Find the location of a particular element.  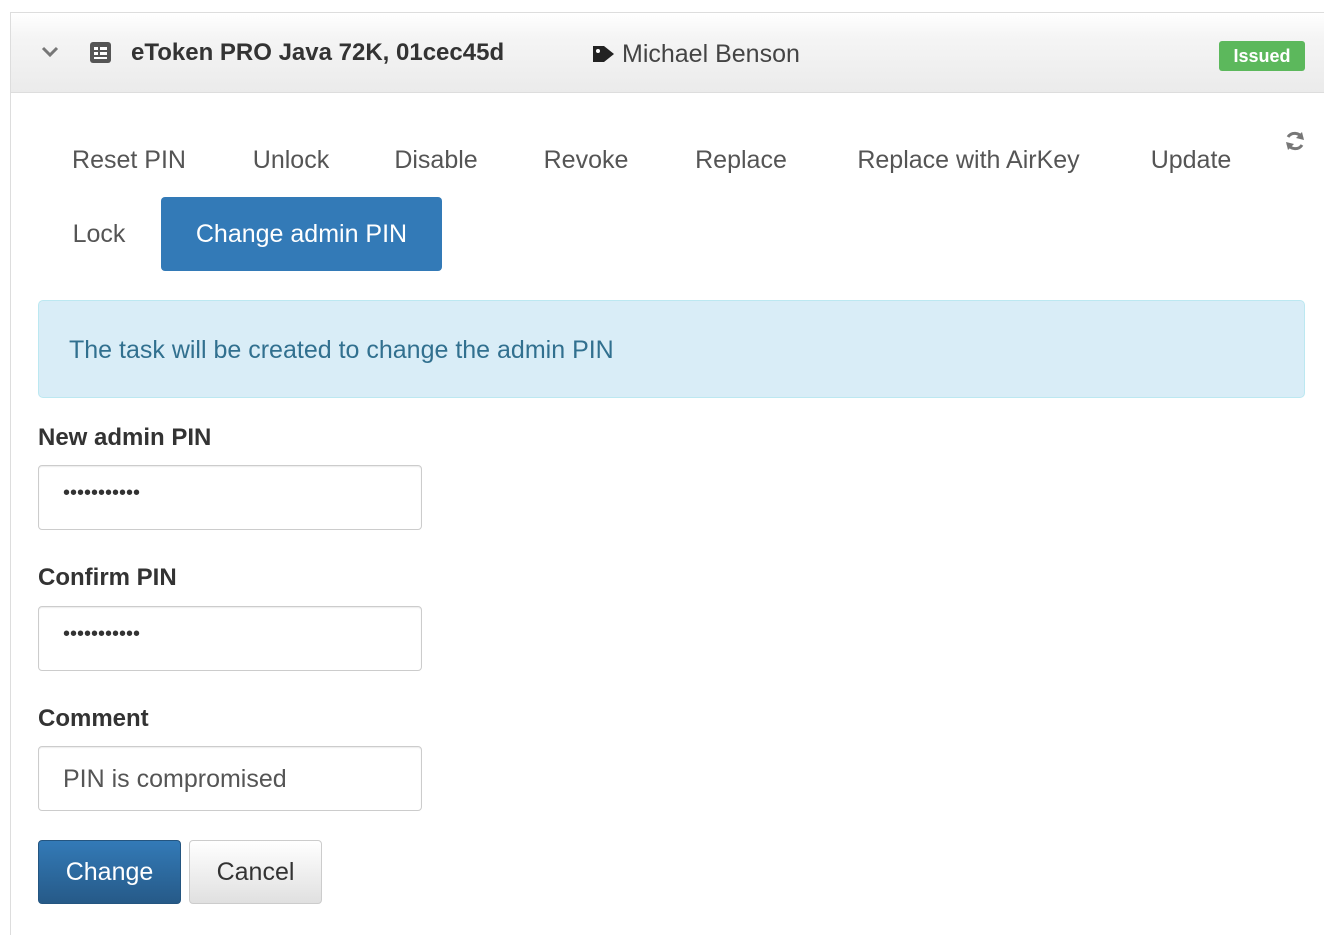

tab-reset-pin: Reset PIN is located at coordinates (129, 160).